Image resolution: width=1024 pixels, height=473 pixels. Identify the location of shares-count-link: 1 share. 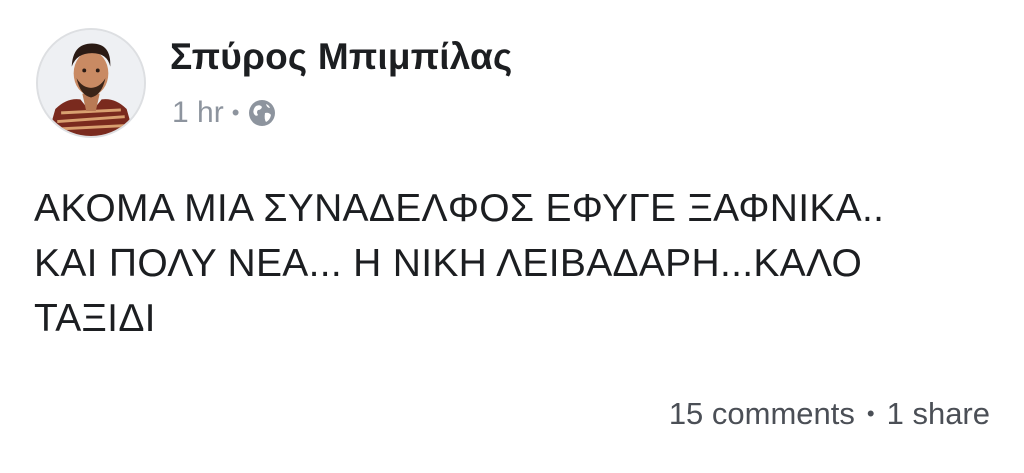
(938, 414).